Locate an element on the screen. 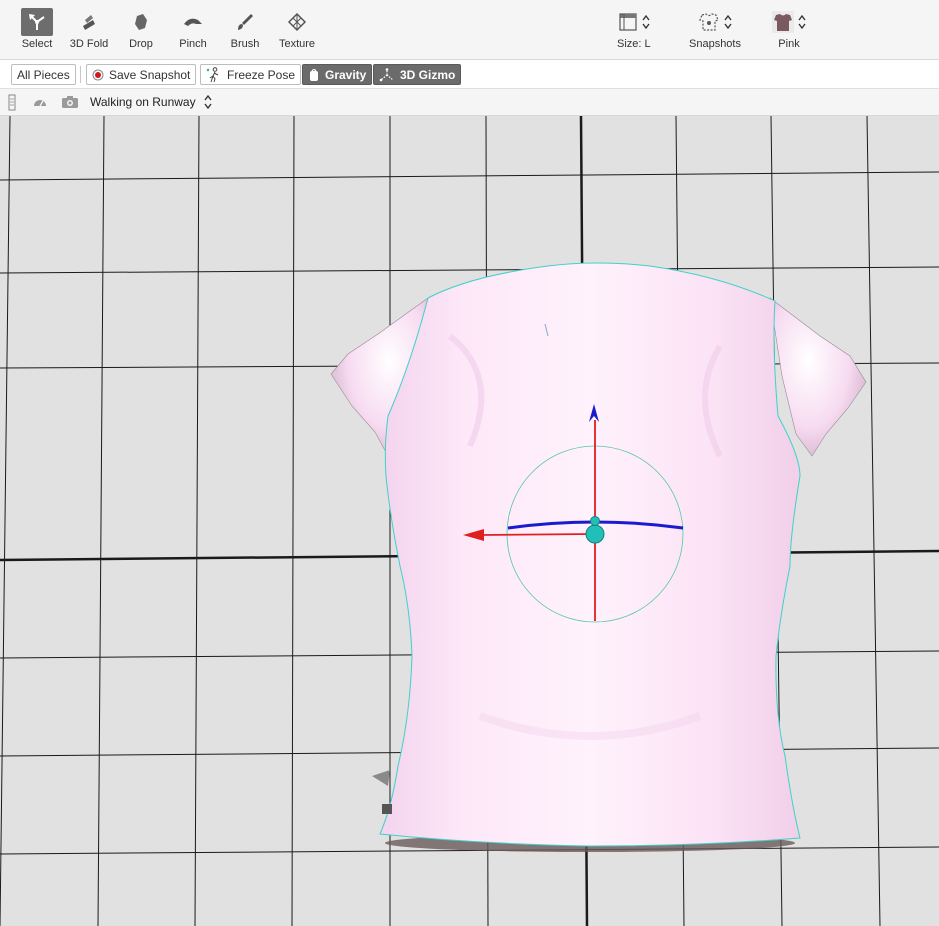  all-pieces-label: All Pieces is located at coordinates (43, 74).